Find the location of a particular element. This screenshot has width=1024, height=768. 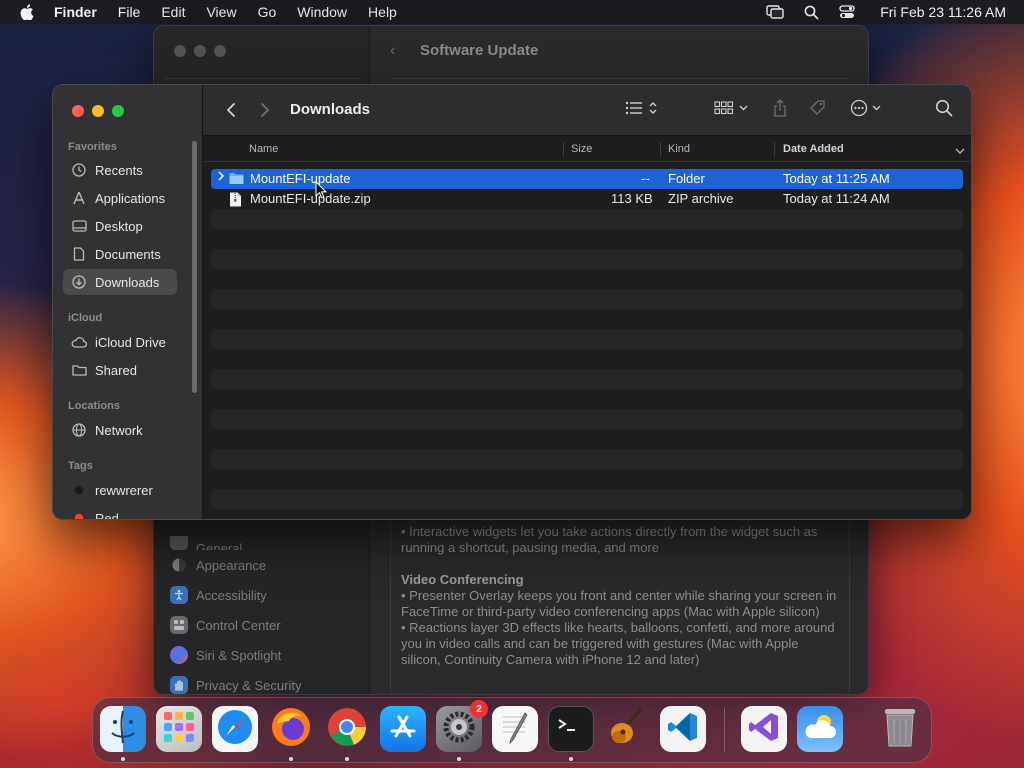

sidebar-section-favorites: Favorites is located at coordinates (92, 147).